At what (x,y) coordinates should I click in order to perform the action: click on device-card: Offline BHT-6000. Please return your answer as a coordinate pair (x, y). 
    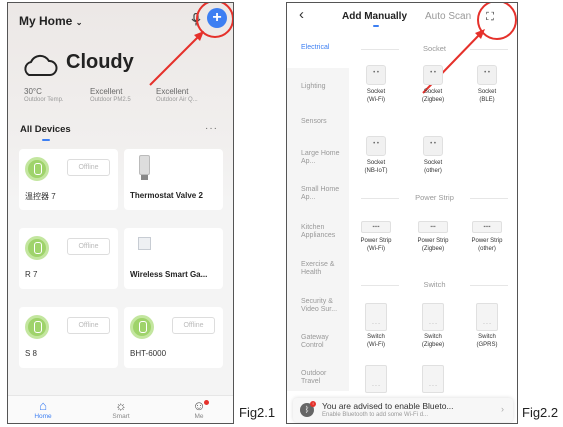
    Looking at the image, I should click on (173, 337).